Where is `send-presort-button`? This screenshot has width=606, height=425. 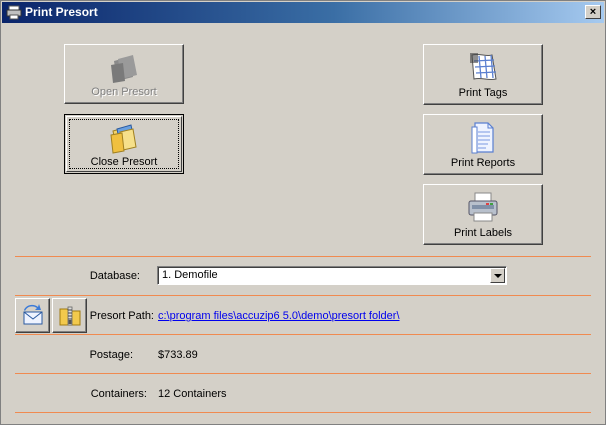 send-presort-button is located at coordinates (32, 315).